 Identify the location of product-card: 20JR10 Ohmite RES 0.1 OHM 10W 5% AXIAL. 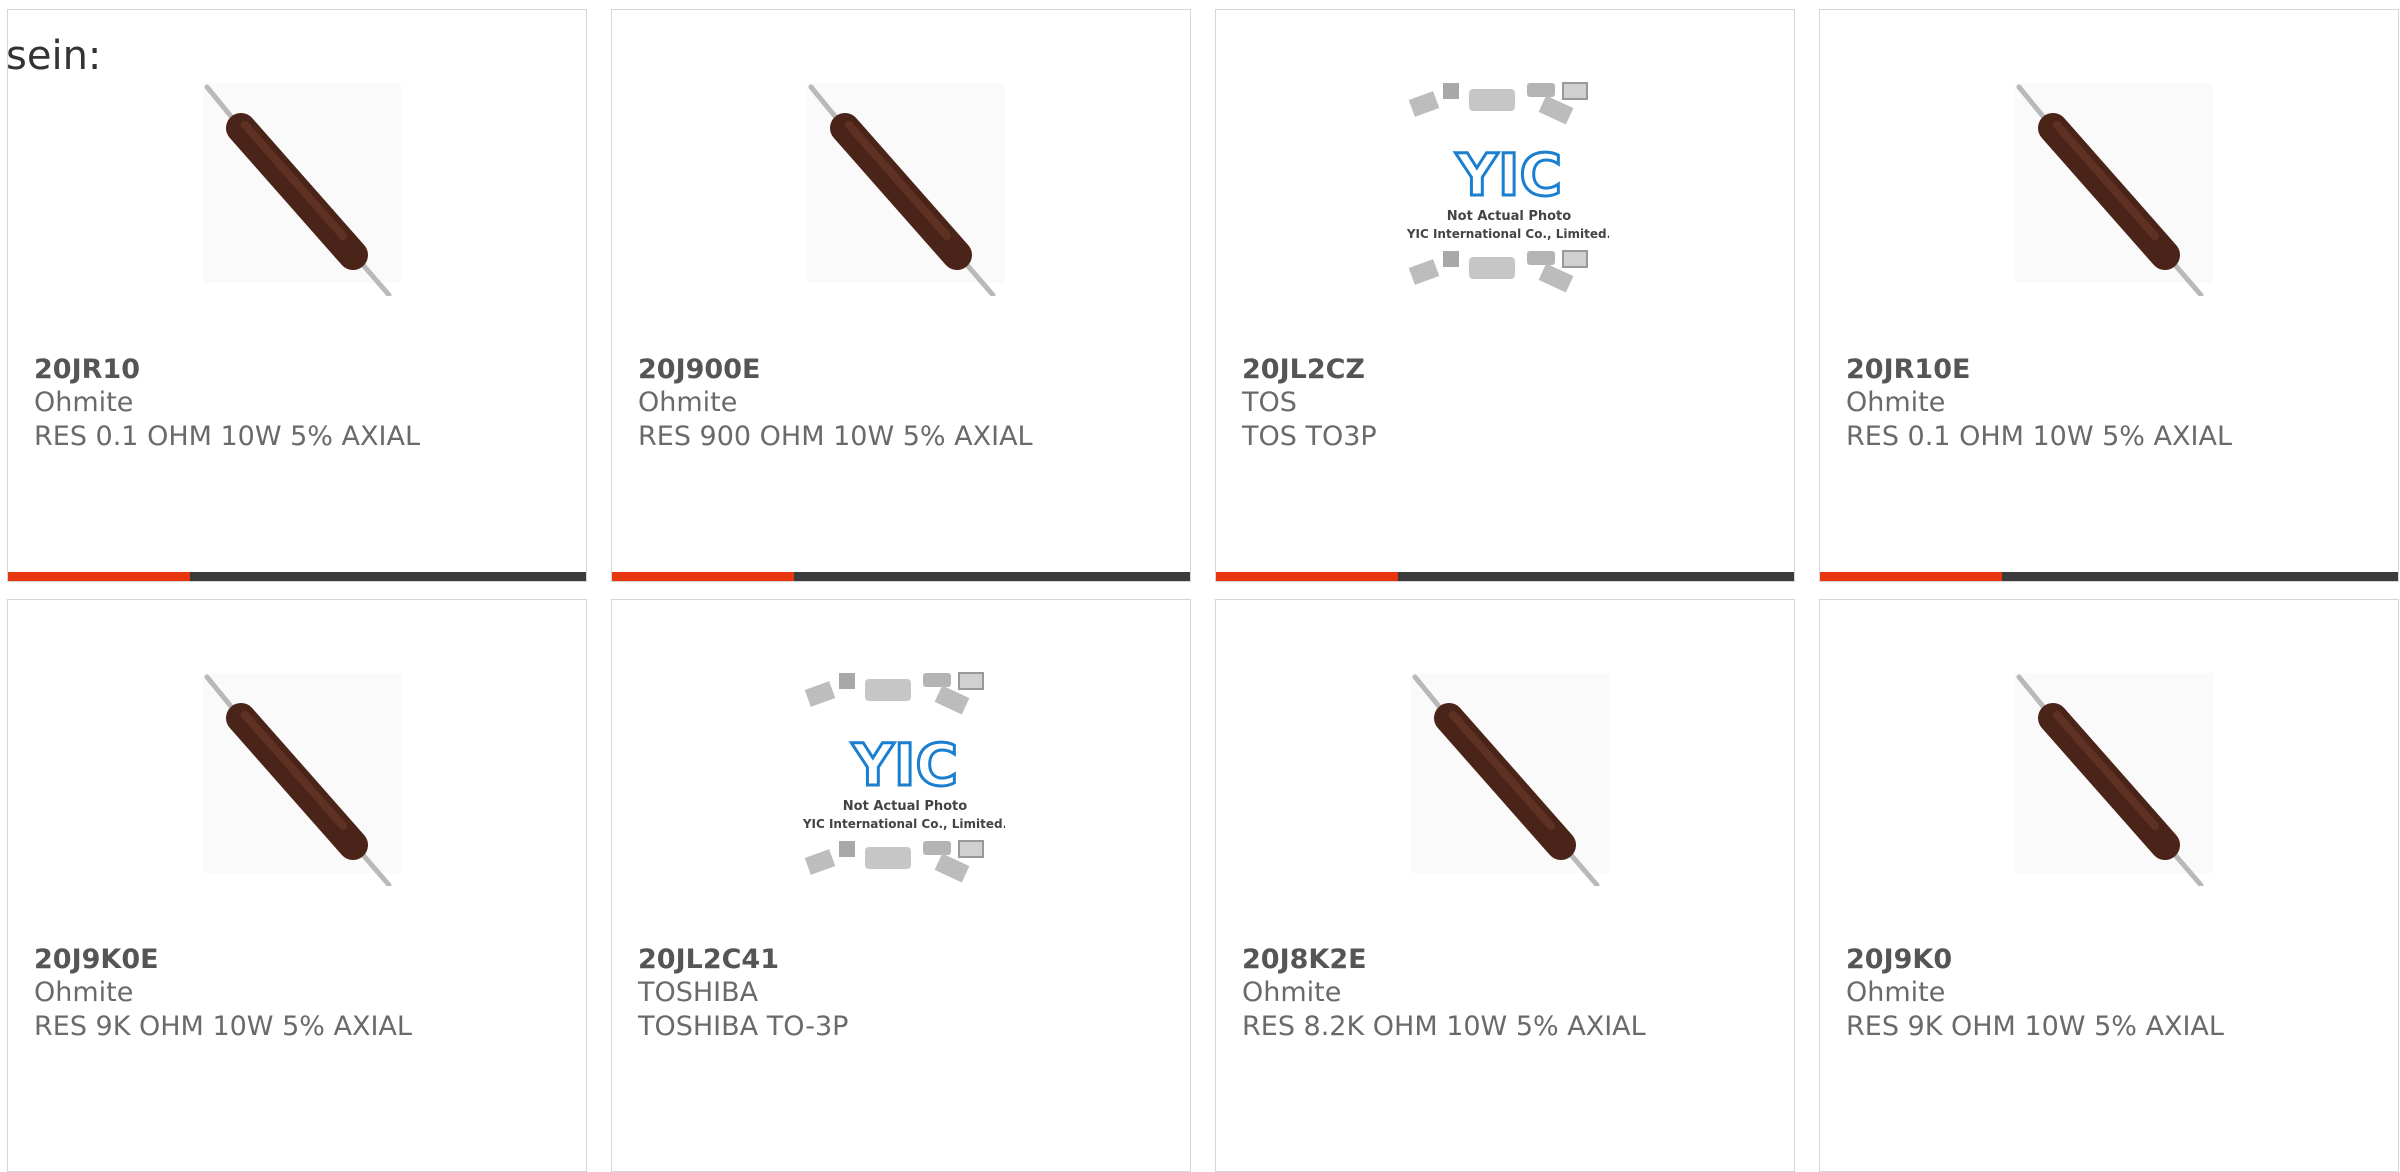
(297, 295).